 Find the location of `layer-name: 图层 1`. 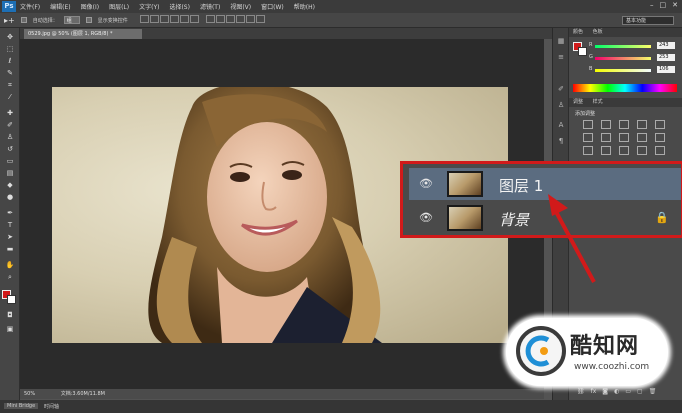

layer-name: 图层 1 is located at coordinates (521, 185).